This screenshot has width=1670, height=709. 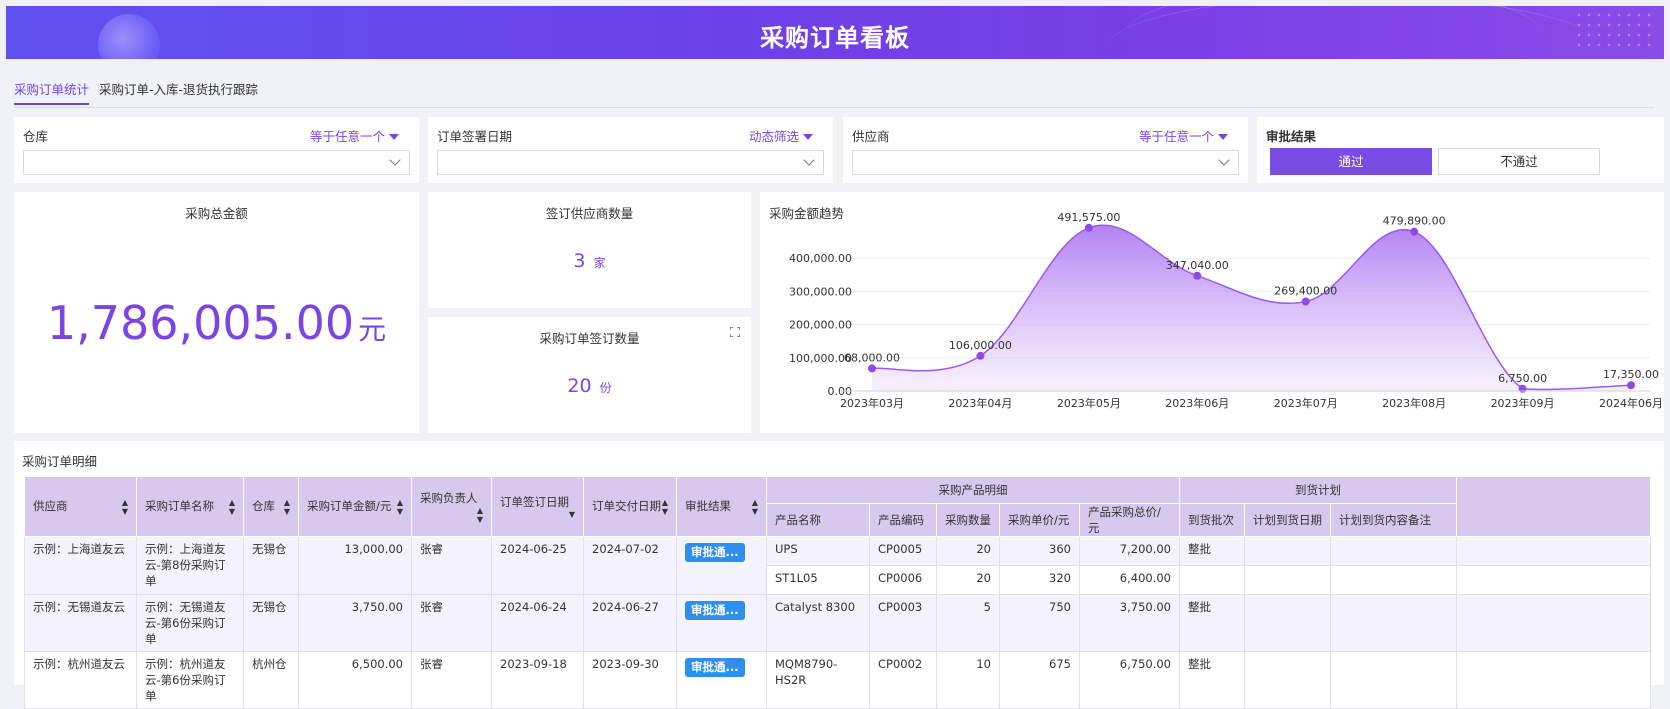 I want to click on data-label: 269,400.00, so click(x=1305, y=291).